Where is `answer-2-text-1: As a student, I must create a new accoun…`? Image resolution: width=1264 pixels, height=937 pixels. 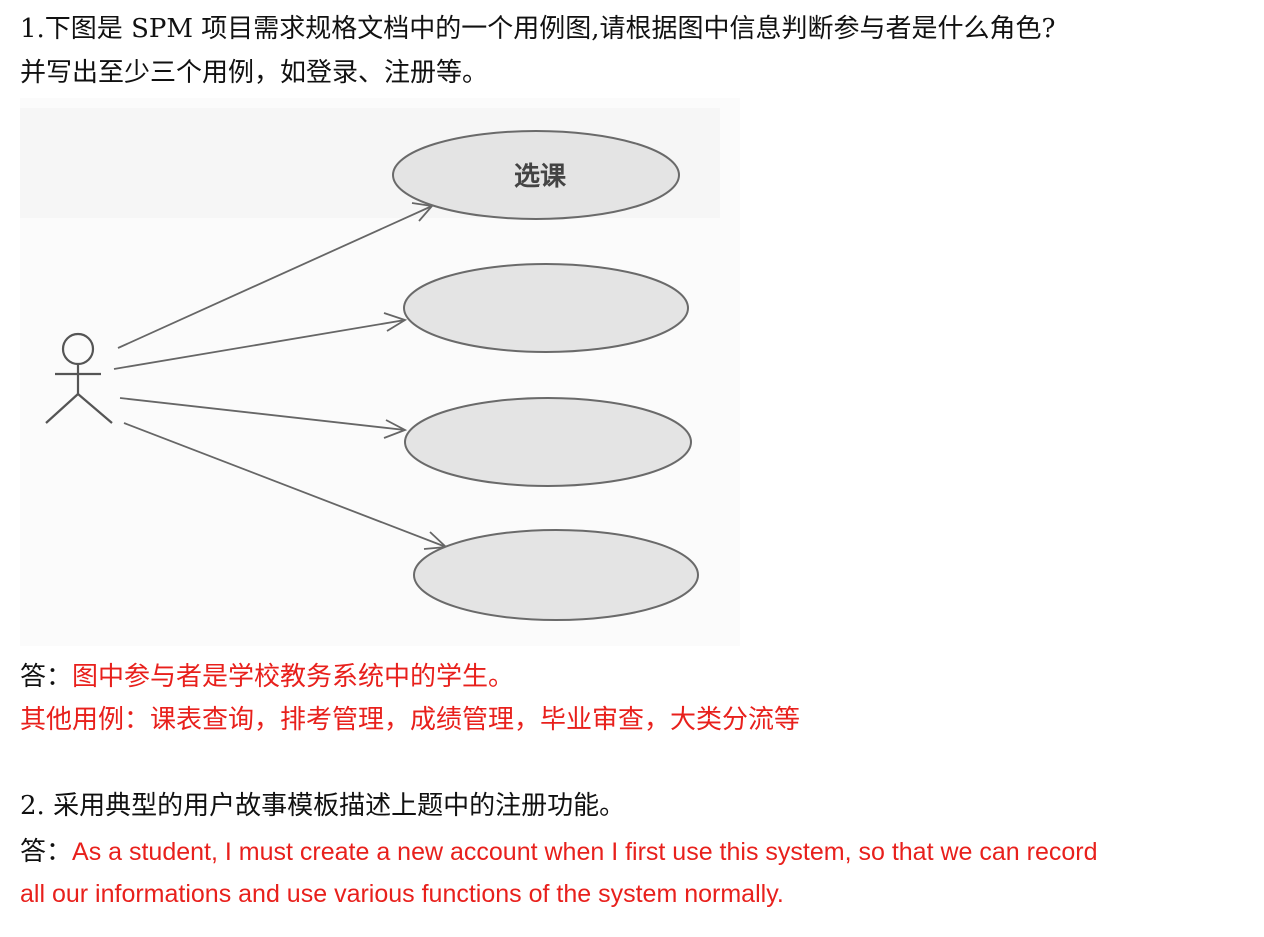
answer-2-text-1: As a student, I must create a new accoun… is located at coordinates (585, 852).